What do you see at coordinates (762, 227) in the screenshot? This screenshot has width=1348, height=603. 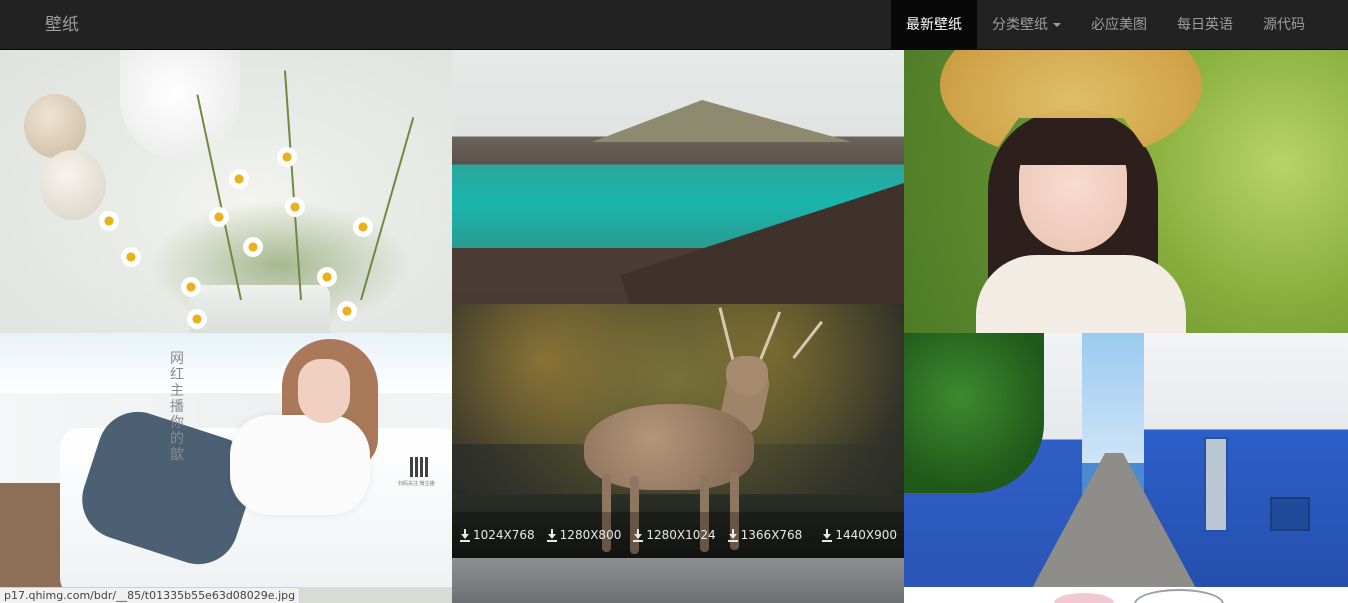 I see `rocky-slope` at bounding box center [762, 227].